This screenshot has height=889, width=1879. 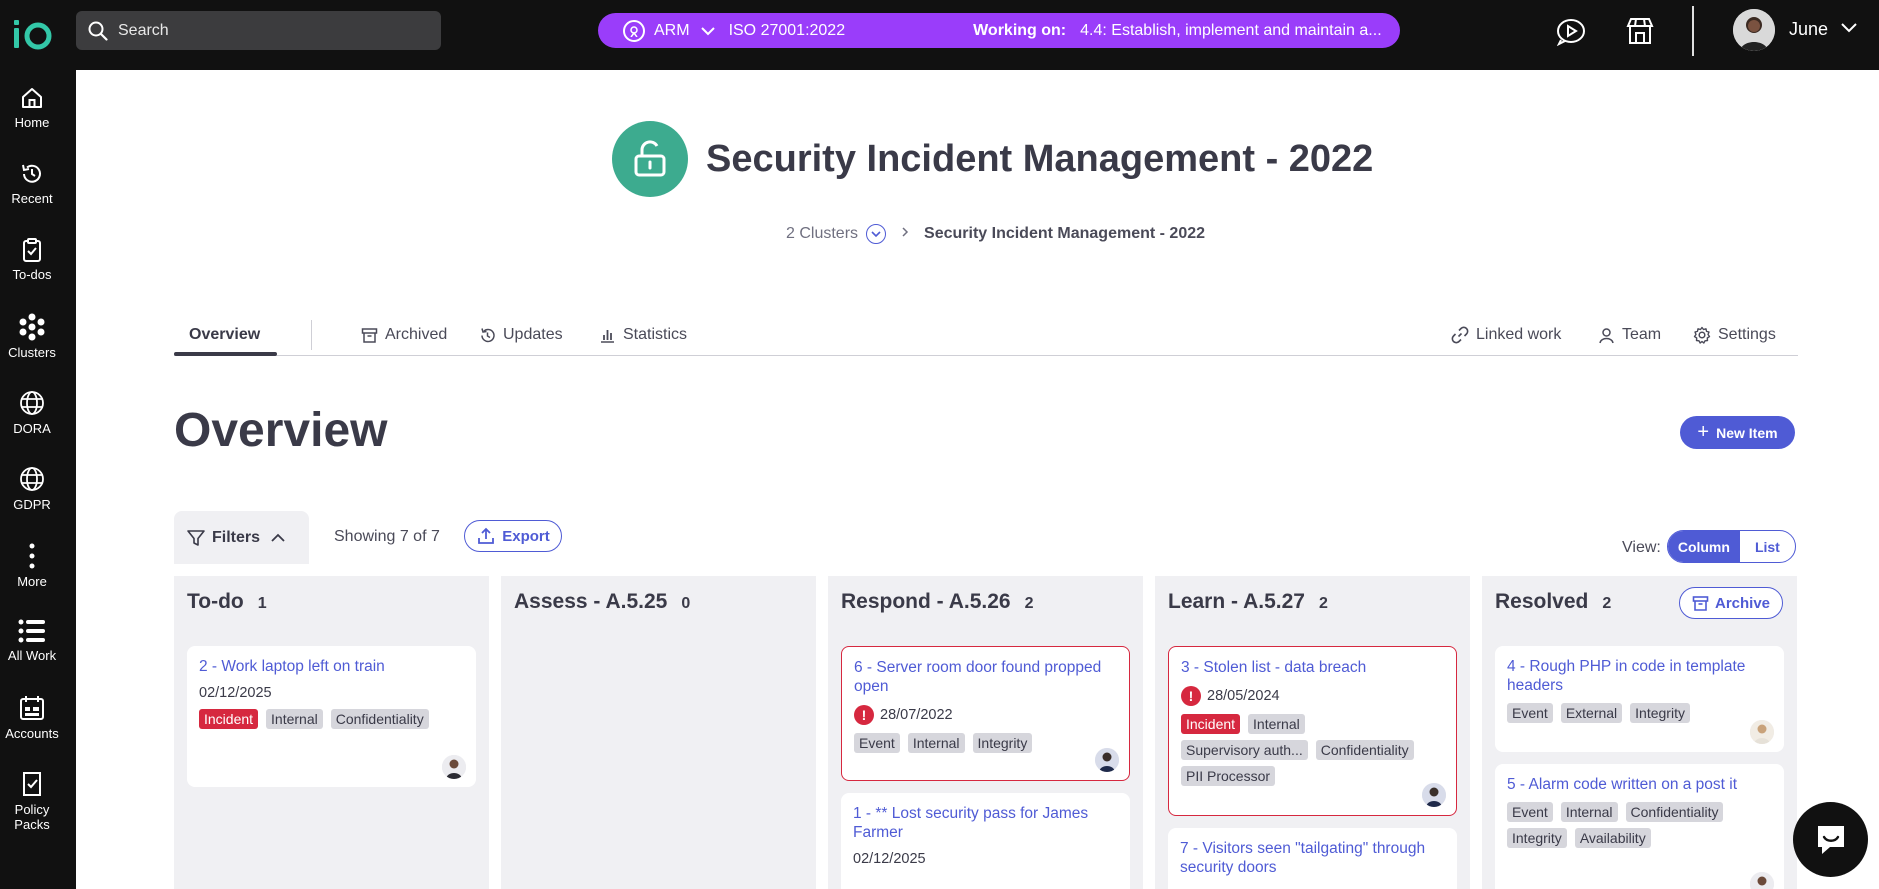 I want to click on tab-overview: Overview, so click(x=224, y=335).